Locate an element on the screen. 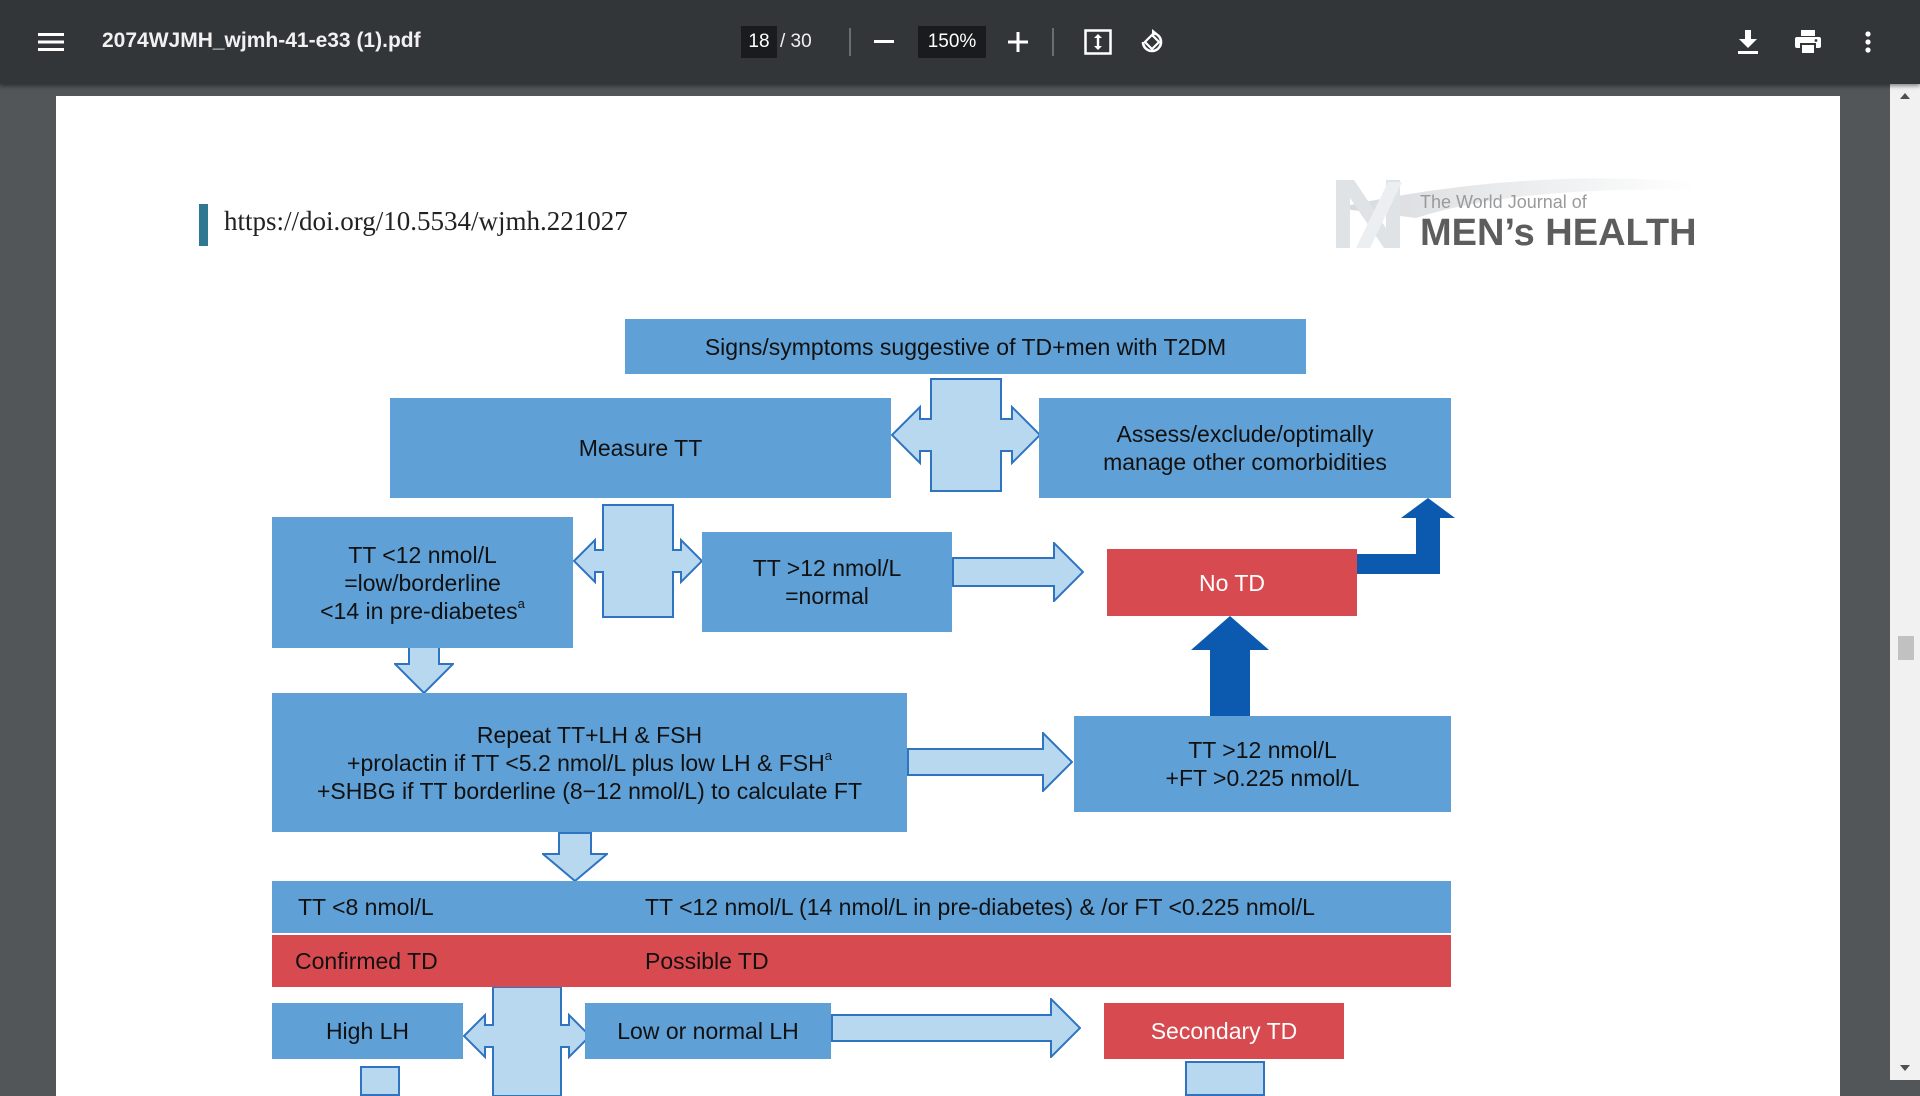 The image size is (1920, 1096). zoom-out-button is located at coordinates (884, 42).